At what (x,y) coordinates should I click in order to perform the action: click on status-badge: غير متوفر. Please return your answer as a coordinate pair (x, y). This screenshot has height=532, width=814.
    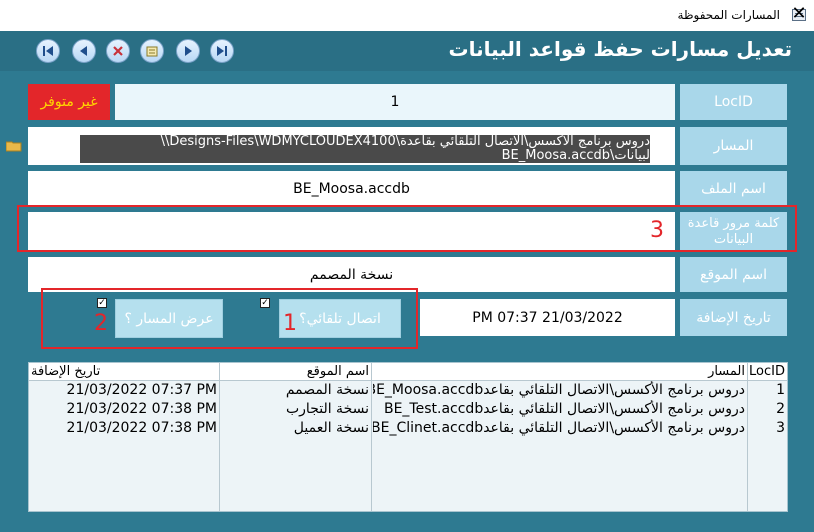
    Looking at the image, I should click on (69, 102).